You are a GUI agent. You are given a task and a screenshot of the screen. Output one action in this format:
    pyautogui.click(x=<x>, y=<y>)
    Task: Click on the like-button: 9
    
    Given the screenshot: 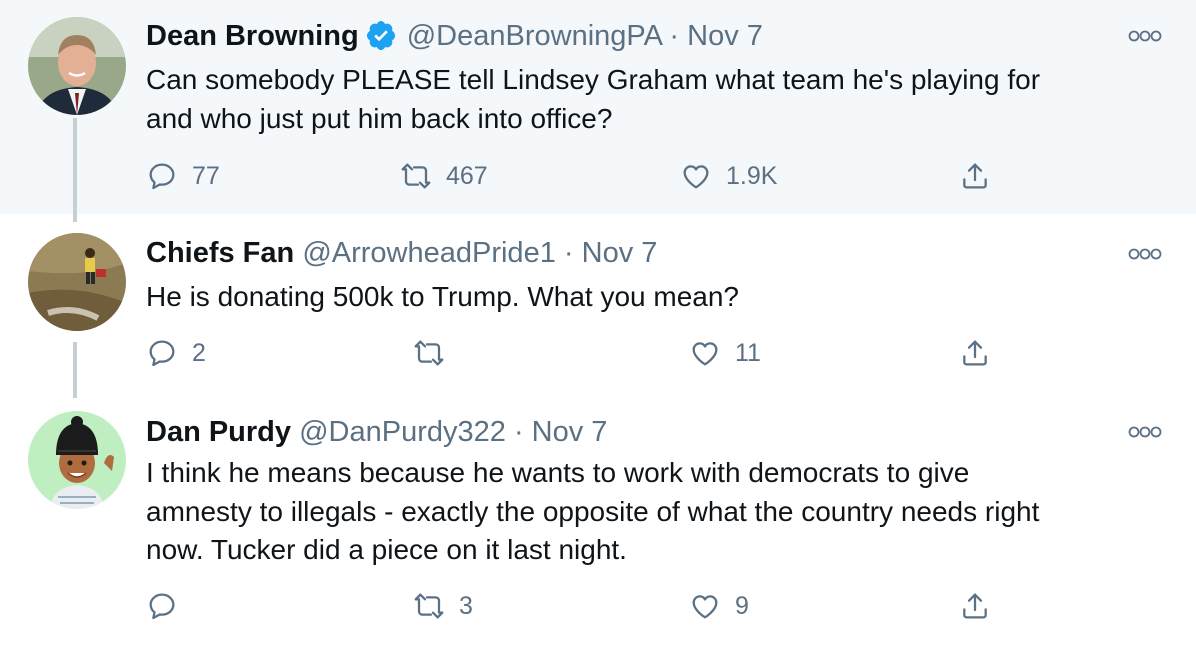 What is the action you would take?
    pyautogui.click(x=719, y=606)
    